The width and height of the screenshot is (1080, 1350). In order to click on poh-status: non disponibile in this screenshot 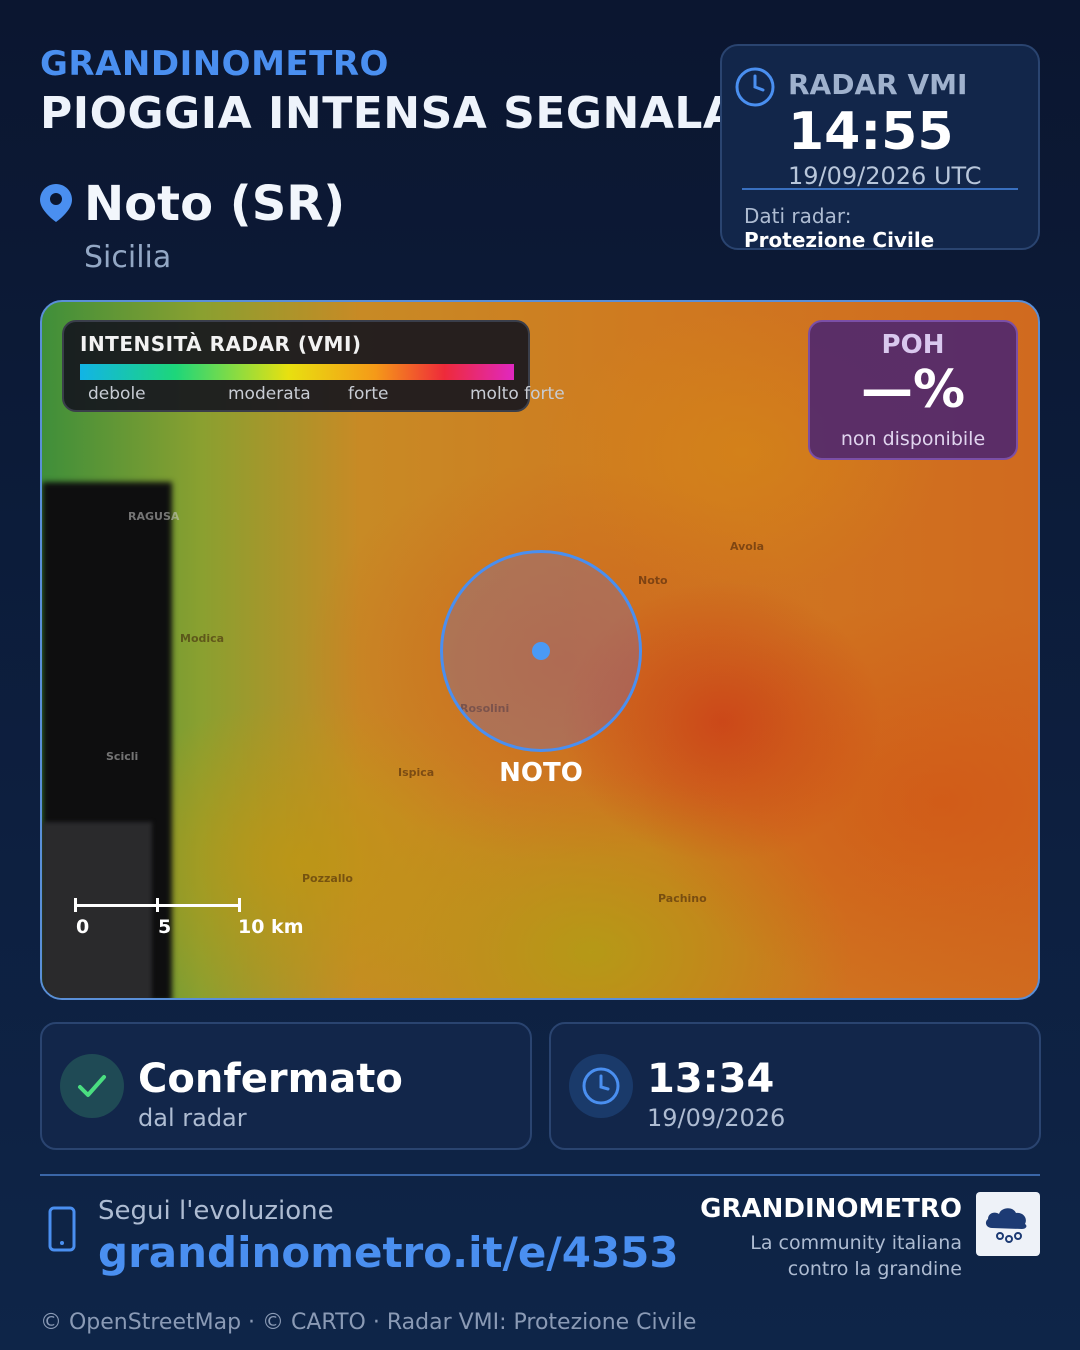, I will do `click(913, 439)`.